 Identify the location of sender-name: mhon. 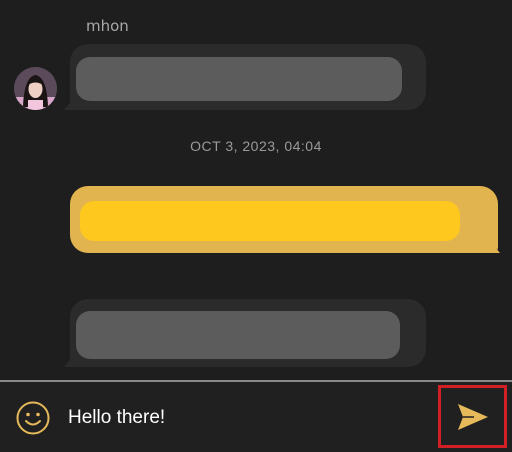
(107, 26).